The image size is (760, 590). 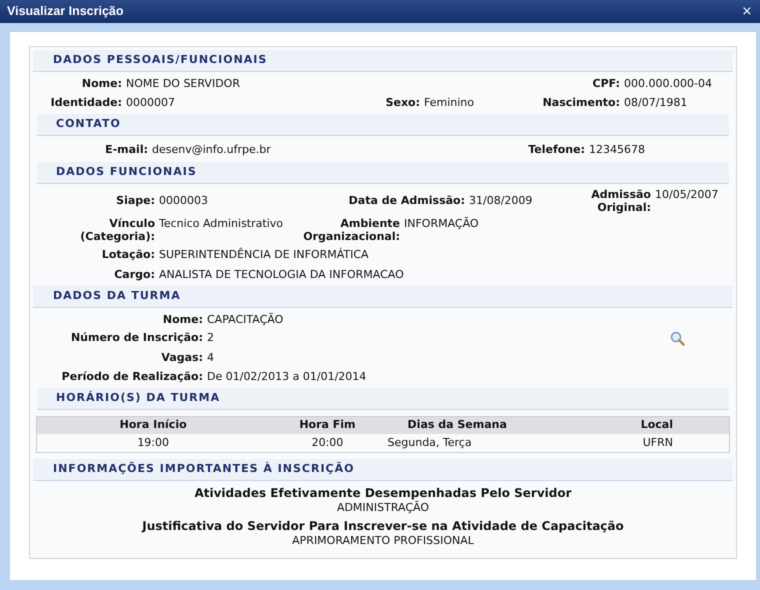 I want to click on field-label: Ambiente Organizacional:, so click(x=351, y=229).